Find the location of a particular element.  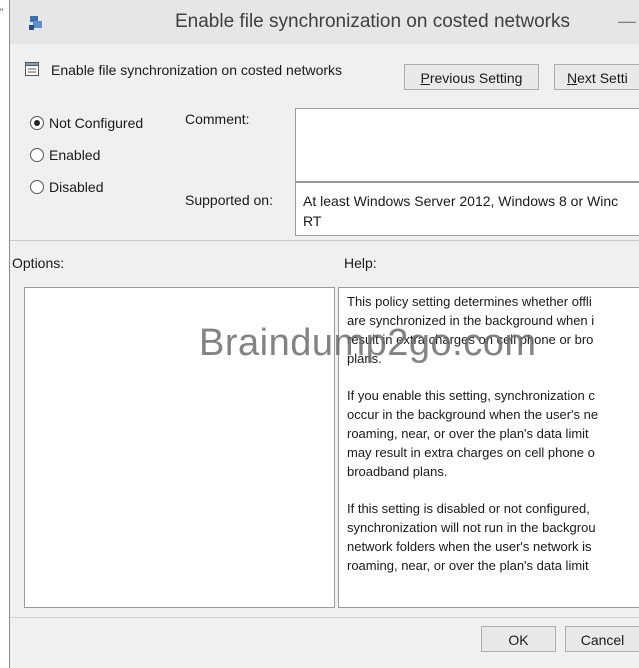

group-policy-icon is located at coordinates (35, 23).